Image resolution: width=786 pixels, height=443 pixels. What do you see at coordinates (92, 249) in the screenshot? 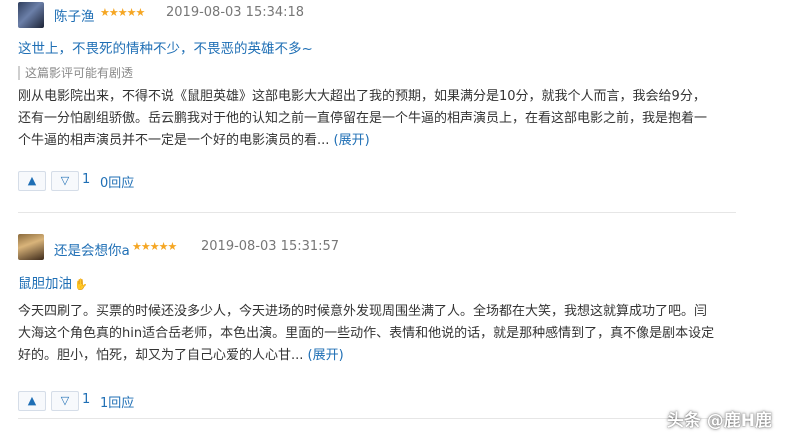
I see `username-link: 还是会想你a` at bounding box center [92, 249].